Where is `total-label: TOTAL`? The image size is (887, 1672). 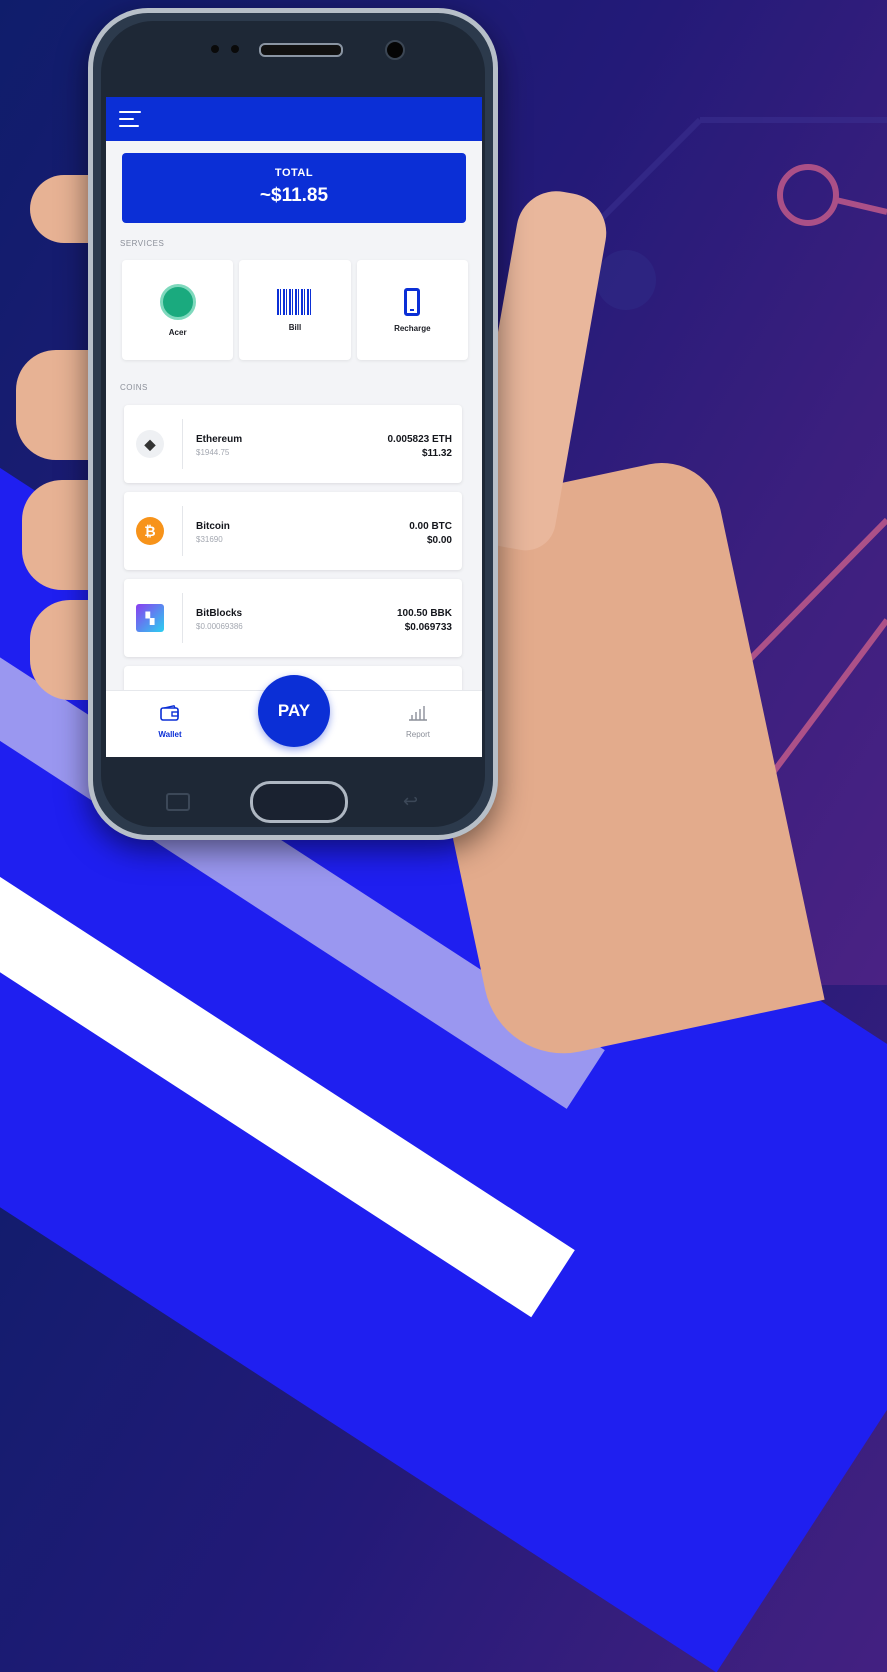
total-label: TOTAL is located at coordinates (294, 173).